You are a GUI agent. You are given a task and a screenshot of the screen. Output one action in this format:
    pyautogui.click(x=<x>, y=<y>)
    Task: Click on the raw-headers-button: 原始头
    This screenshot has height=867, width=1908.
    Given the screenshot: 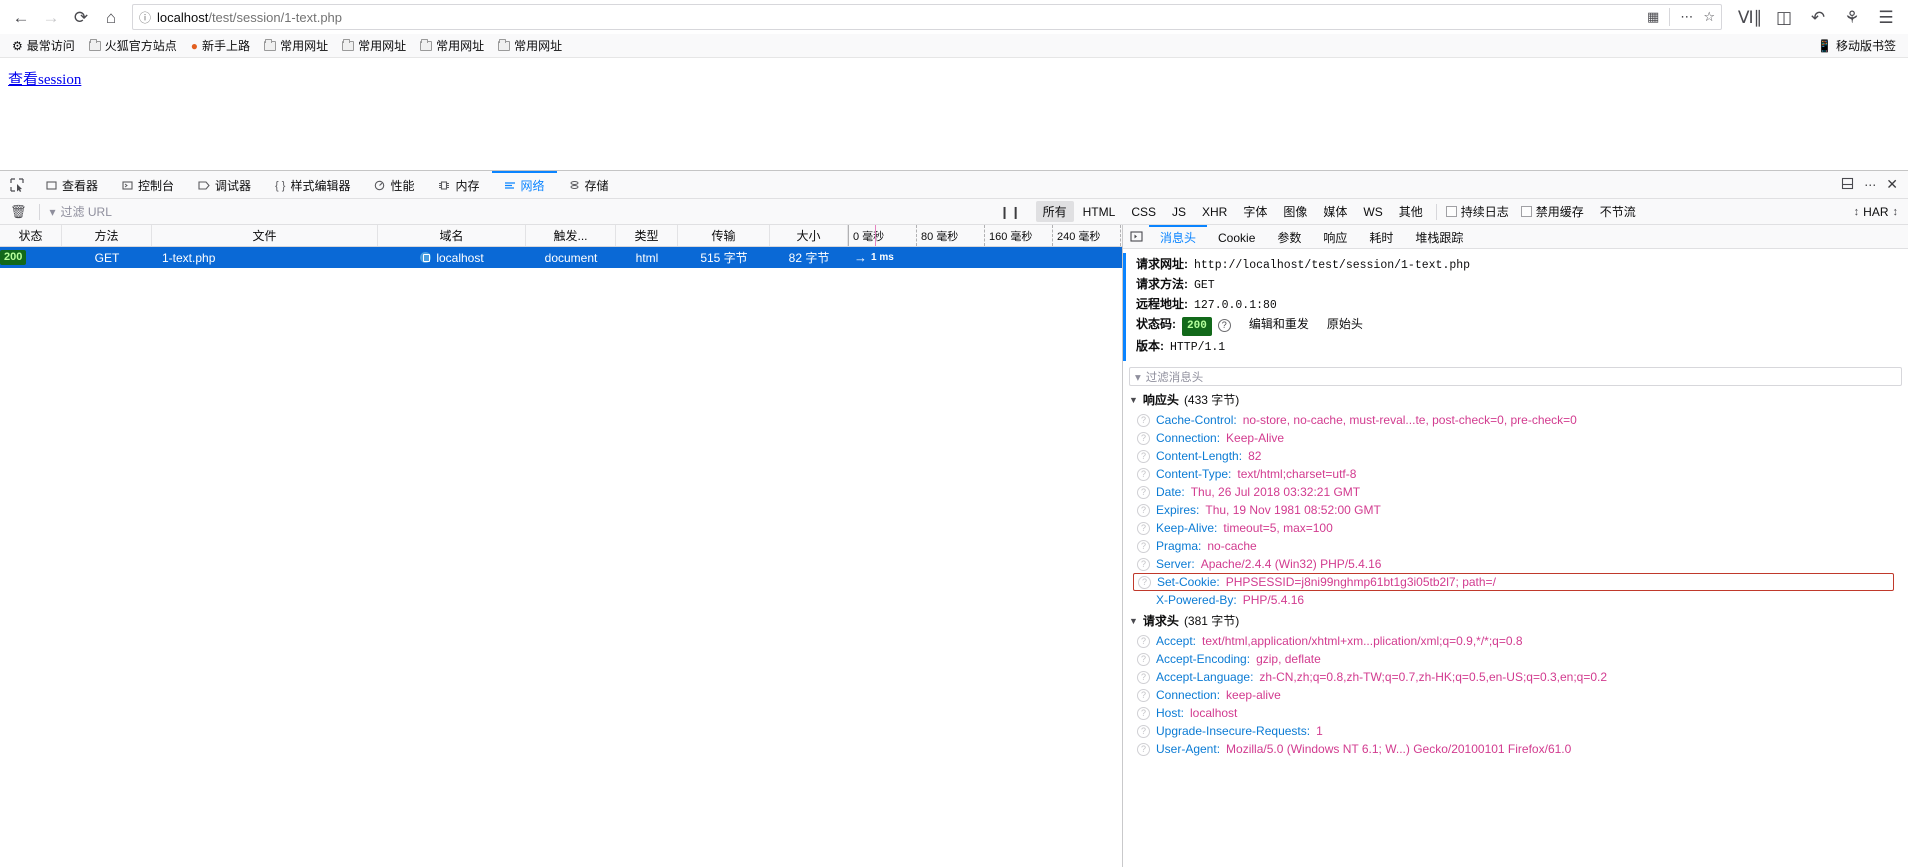 What is the action you would take?
    pyautogui.click(x=1345, y=324)
    